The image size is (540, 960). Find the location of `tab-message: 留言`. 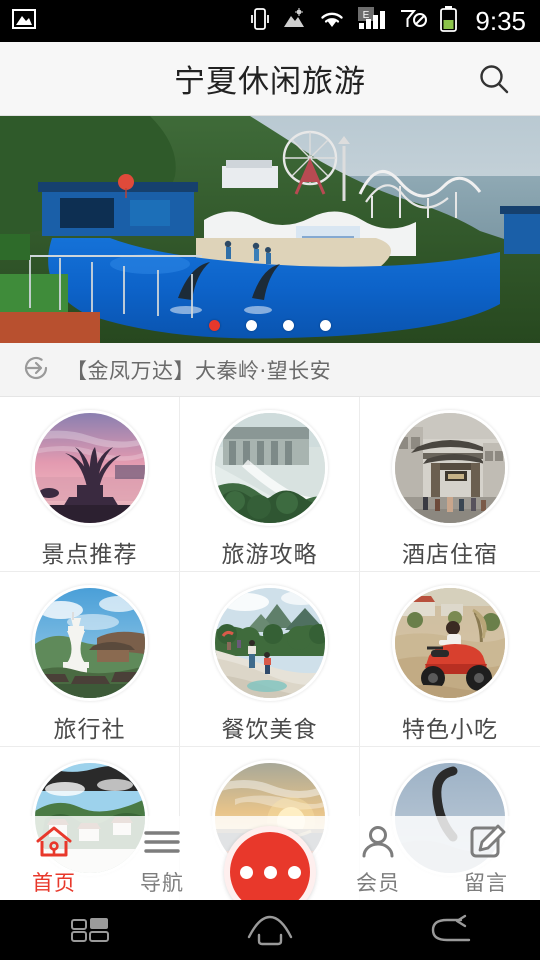

tab-message: 留言 is located at coordinates (486, 858).